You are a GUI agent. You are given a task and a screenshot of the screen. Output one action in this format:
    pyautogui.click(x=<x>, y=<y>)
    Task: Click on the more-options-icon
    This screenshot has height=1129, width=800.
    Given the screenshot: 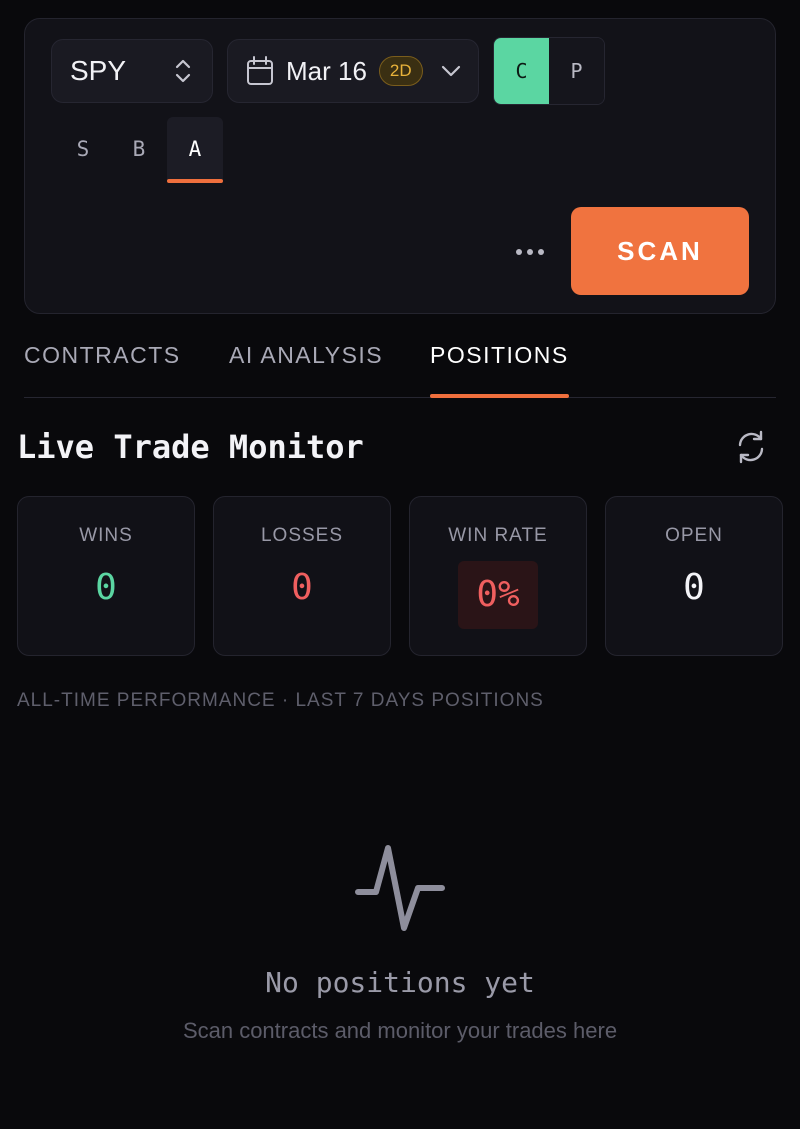 What is the action you would take?
    pyautogui.click(x=530, y=252)
    